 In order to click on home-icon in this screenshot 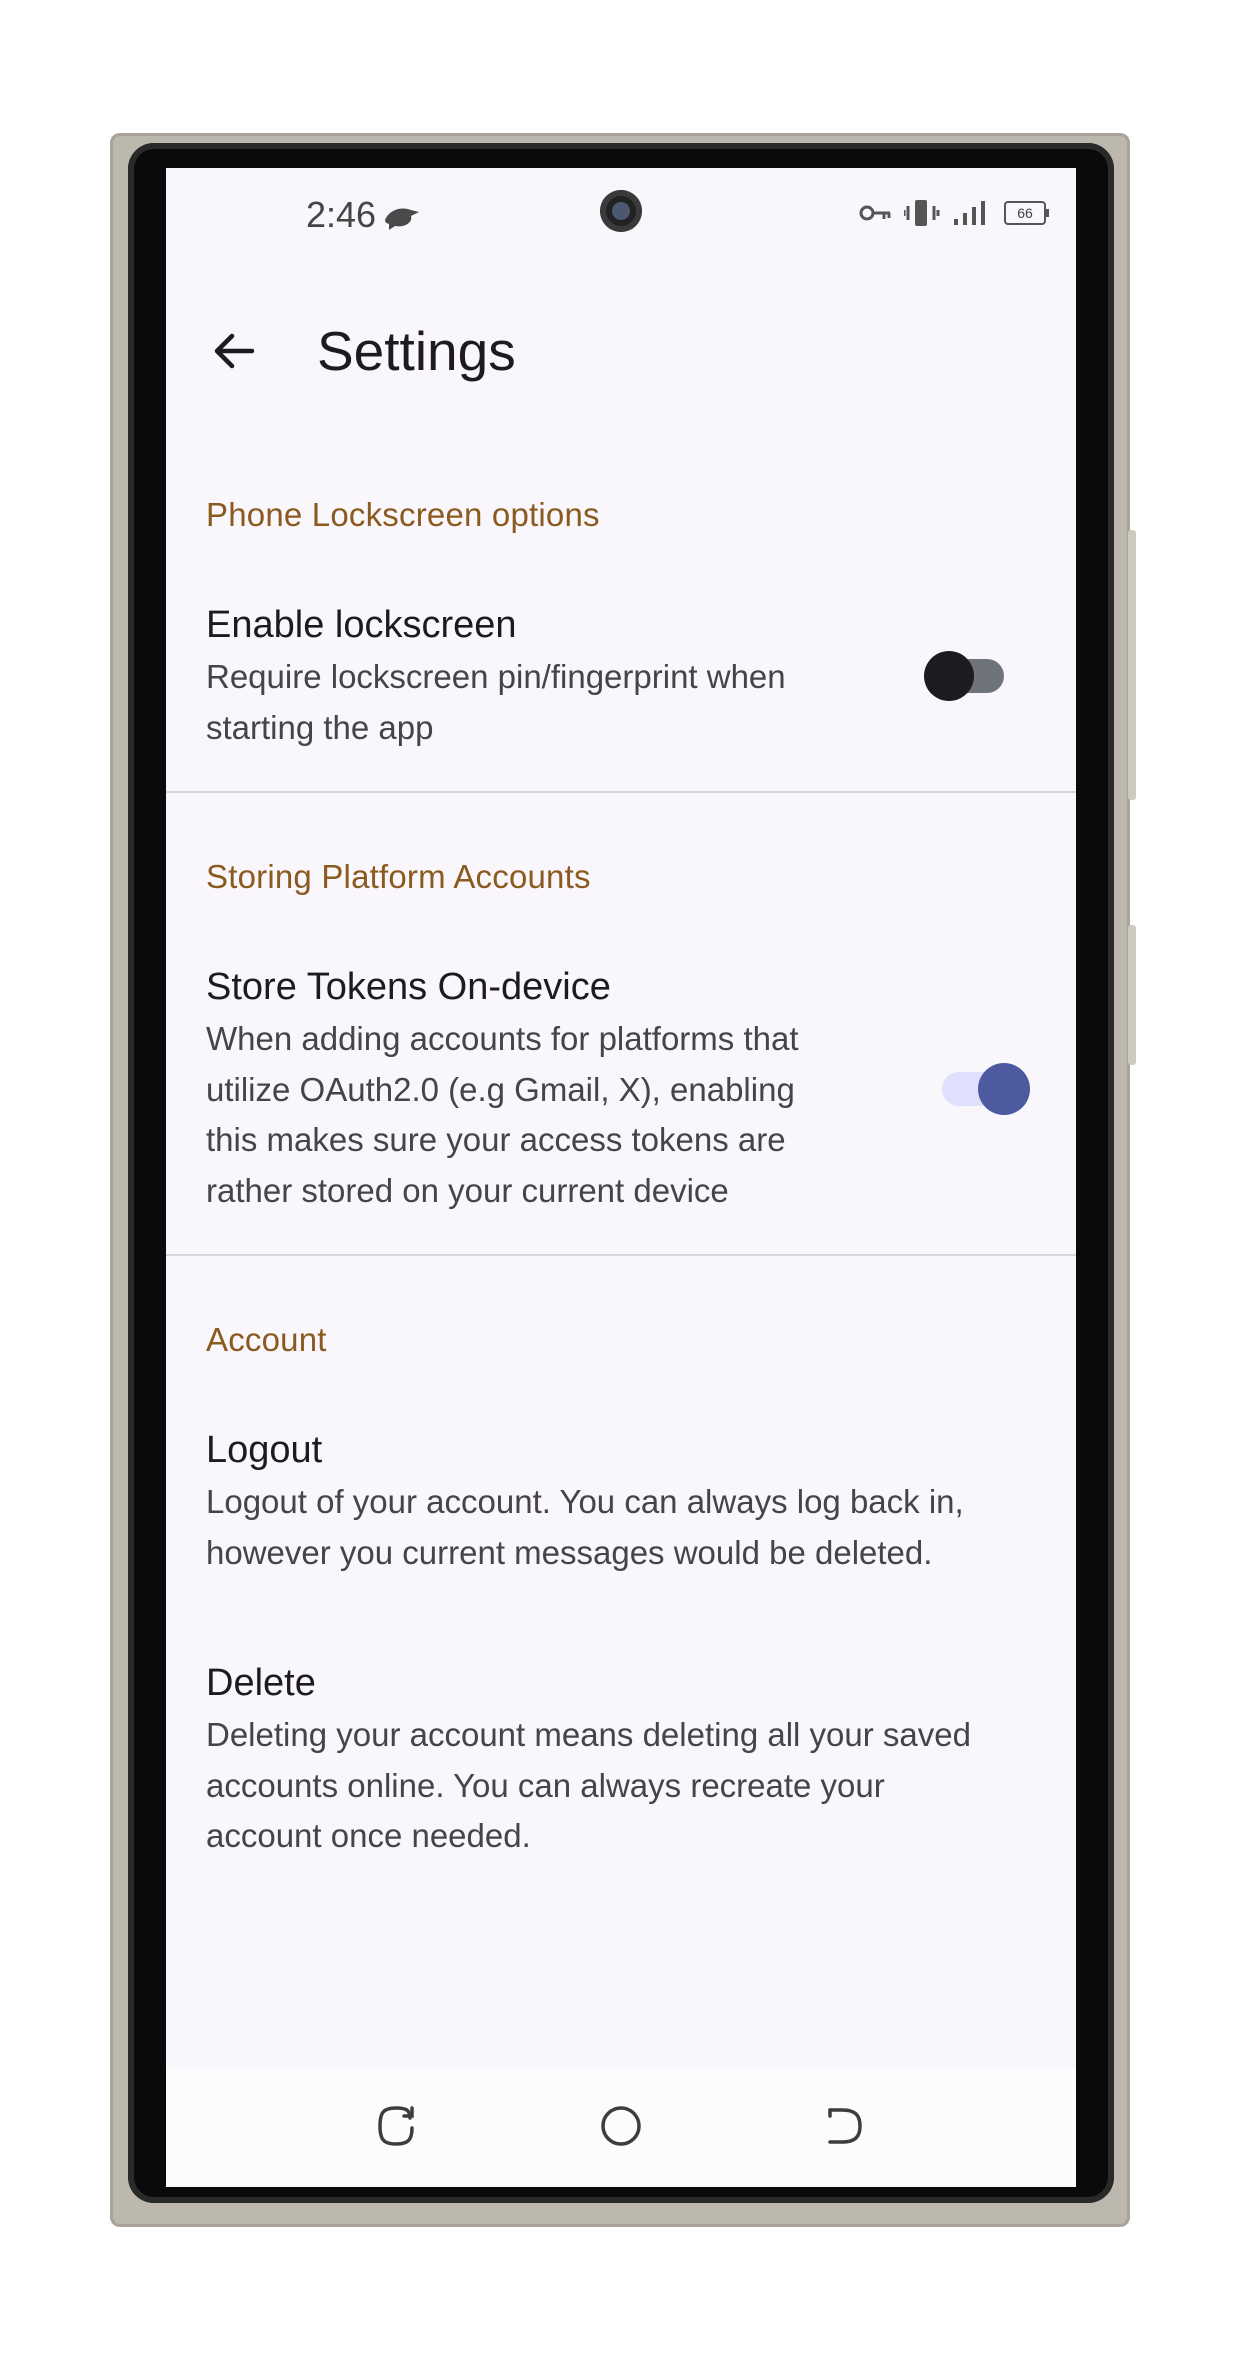, I will do `click(621, 2126)`.